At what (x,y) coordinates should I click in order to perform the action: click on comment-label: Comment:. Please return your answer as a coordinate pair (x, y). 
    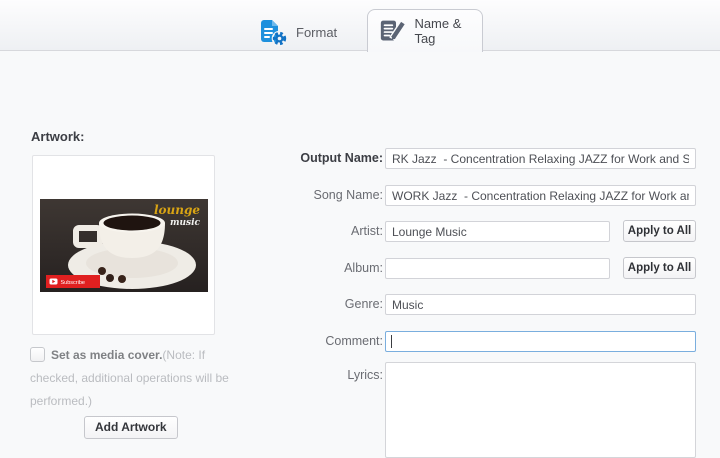
    Looking at the image, I should click on (354, 341).